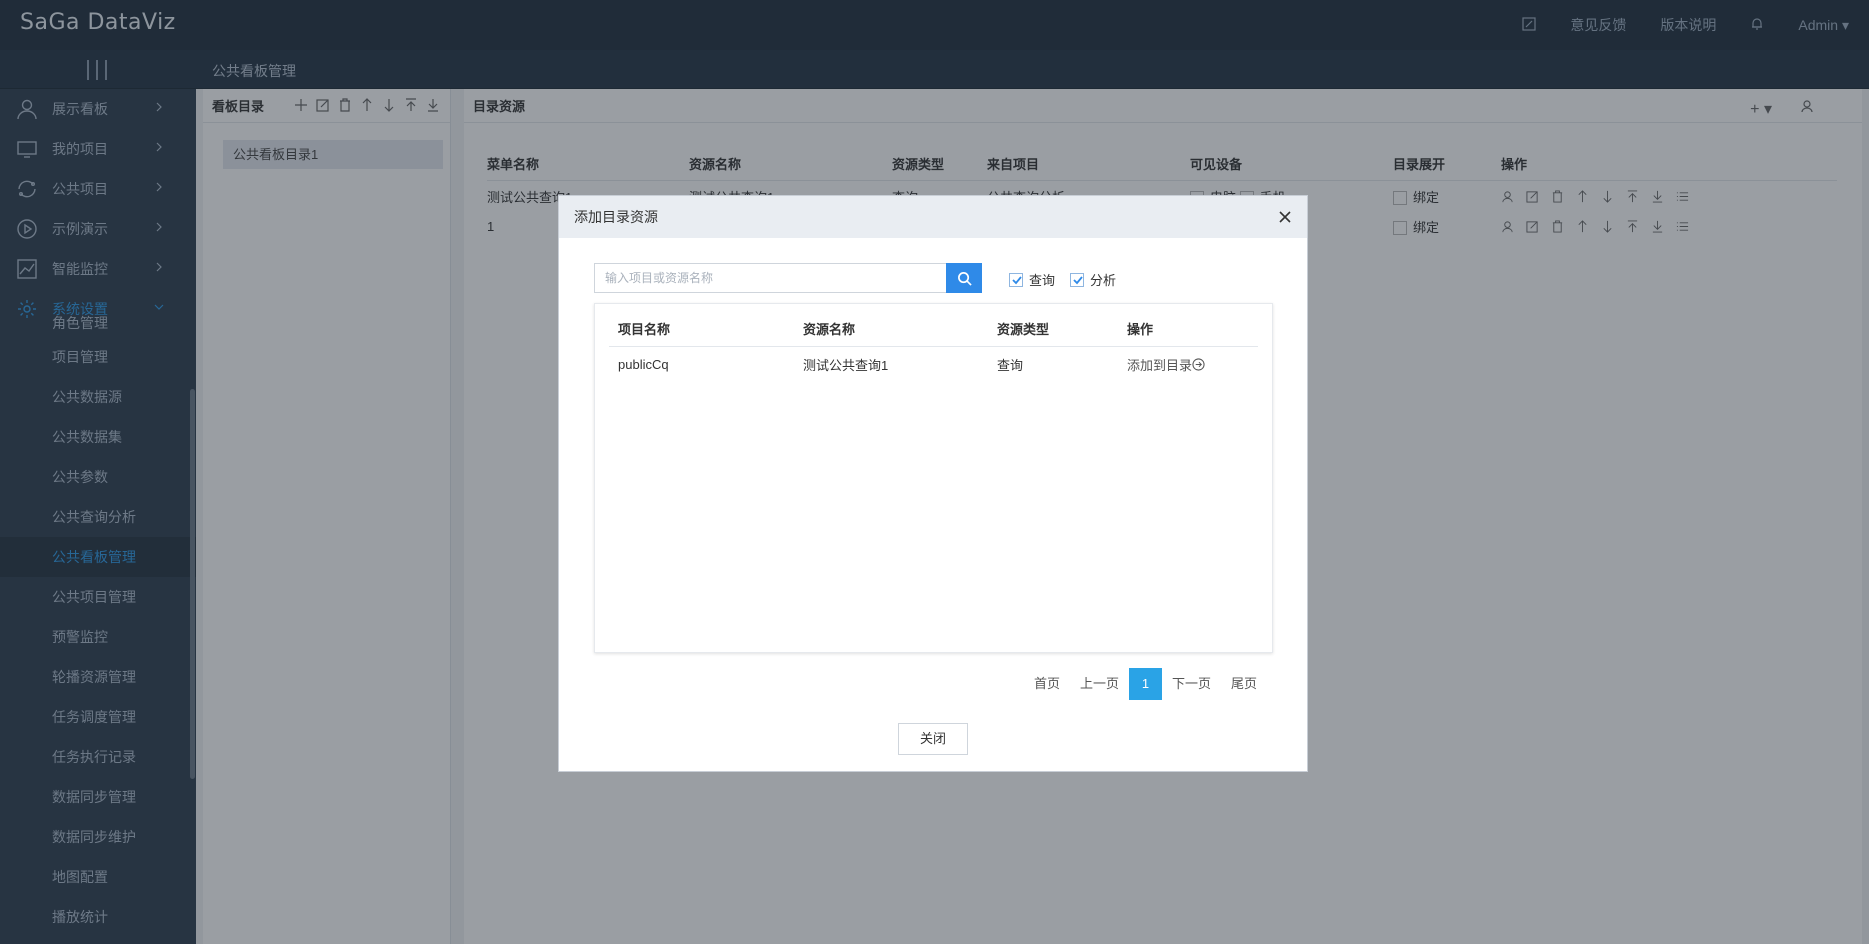 The width and height of the screenshot is (1869, 944). What do you see at coordinates (644, 329) in the screenshot?
I see `column-header: 项目名称` at bounding box center [644, 329].